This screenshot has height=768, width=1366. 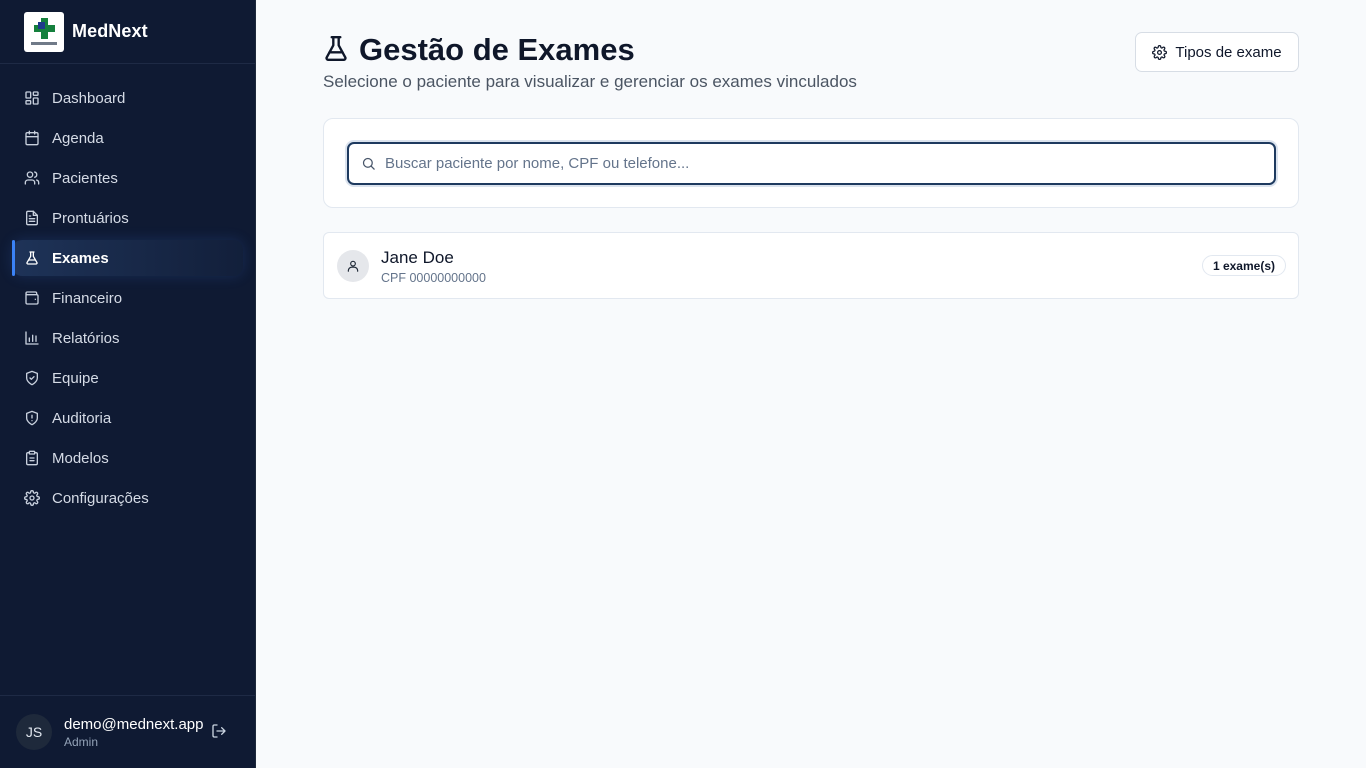 I want to click on brand: MedNext, so click(x=127, y=32).